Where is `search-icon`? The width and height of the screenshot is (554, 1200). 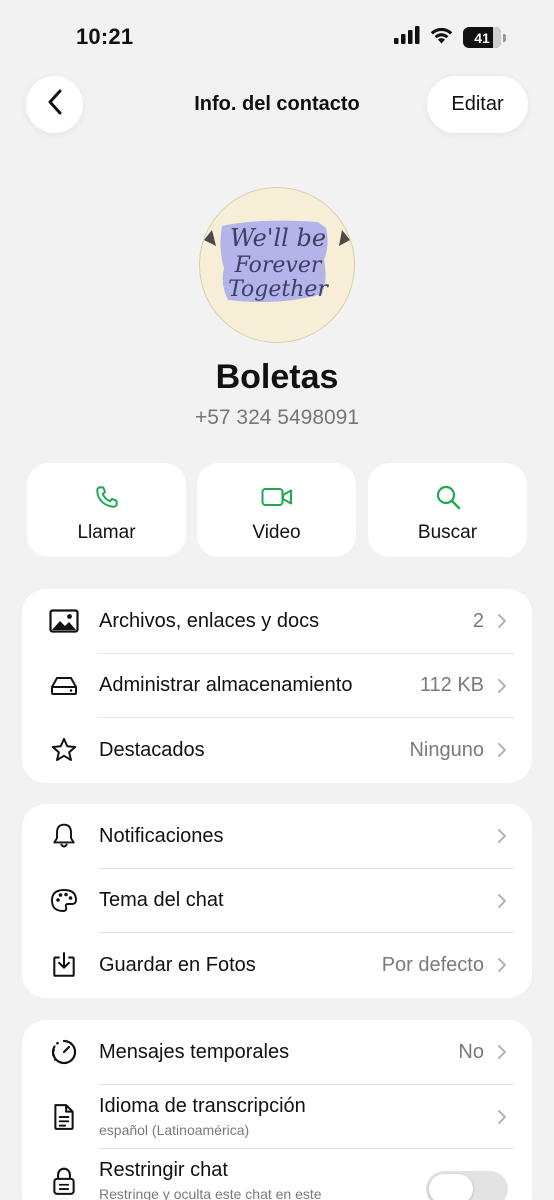 search-icon is located at coordinates (448, 497).